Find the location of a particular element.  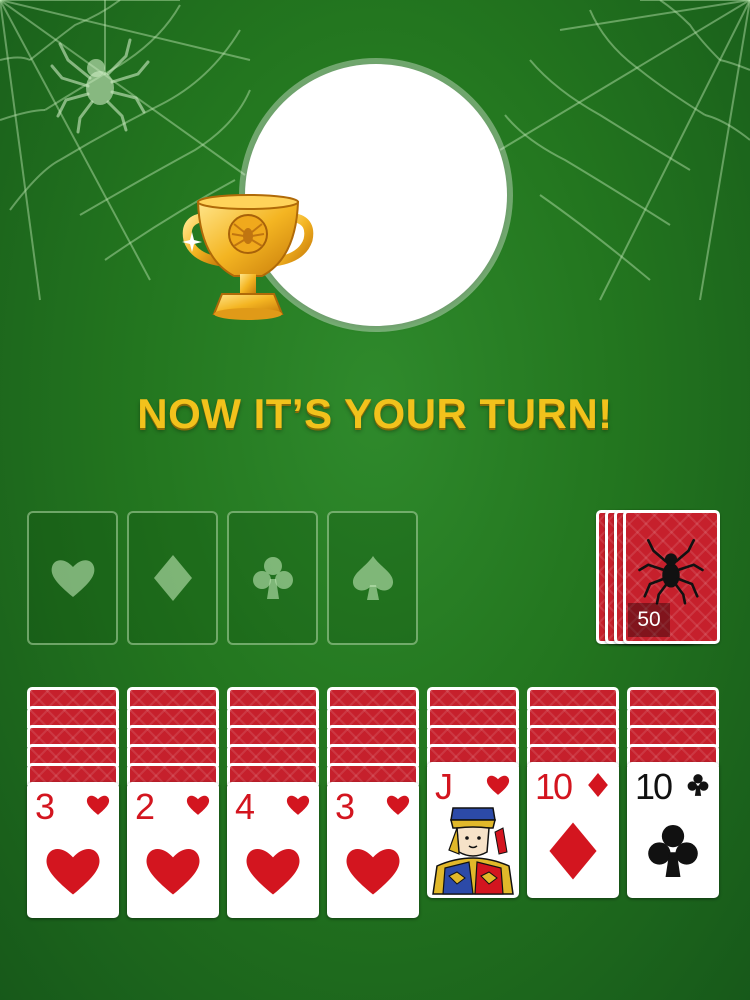

card-rank: 2 is located at coordinates (145, 806).